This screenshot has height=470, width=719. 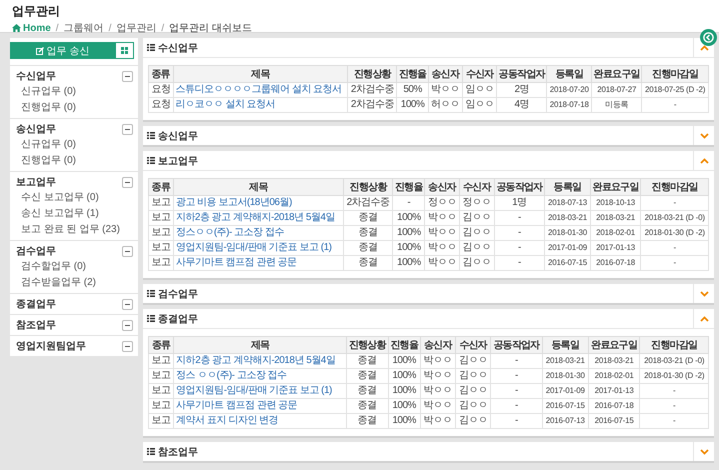 I want to click on group-title: 영업지원팀업무, so click(x=51, y=346).